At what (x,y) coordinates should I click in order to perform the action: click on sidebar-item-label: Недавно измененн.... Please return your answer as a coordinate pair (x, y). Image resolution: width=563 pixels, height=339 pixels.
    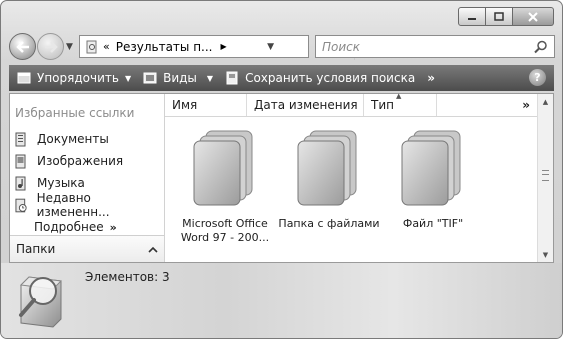
    Looking at the image, I should click on (73, 205).